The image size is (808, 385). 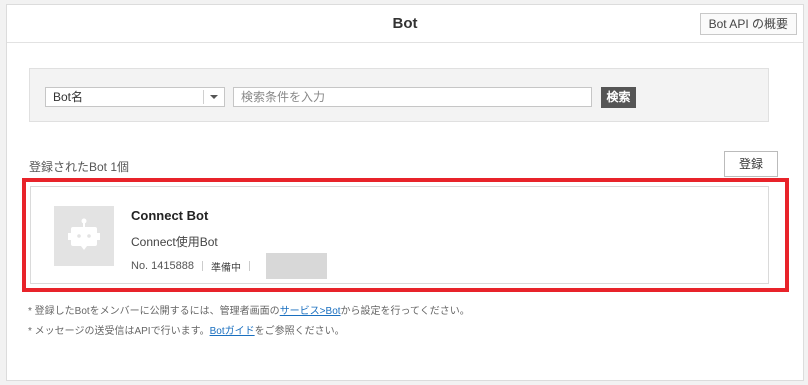 What do you see at coordinates (119, 331) in the screenshot?
I see `note-text: * メッセージの送受信はAPIで行います。` at bounding box center [119, 331].